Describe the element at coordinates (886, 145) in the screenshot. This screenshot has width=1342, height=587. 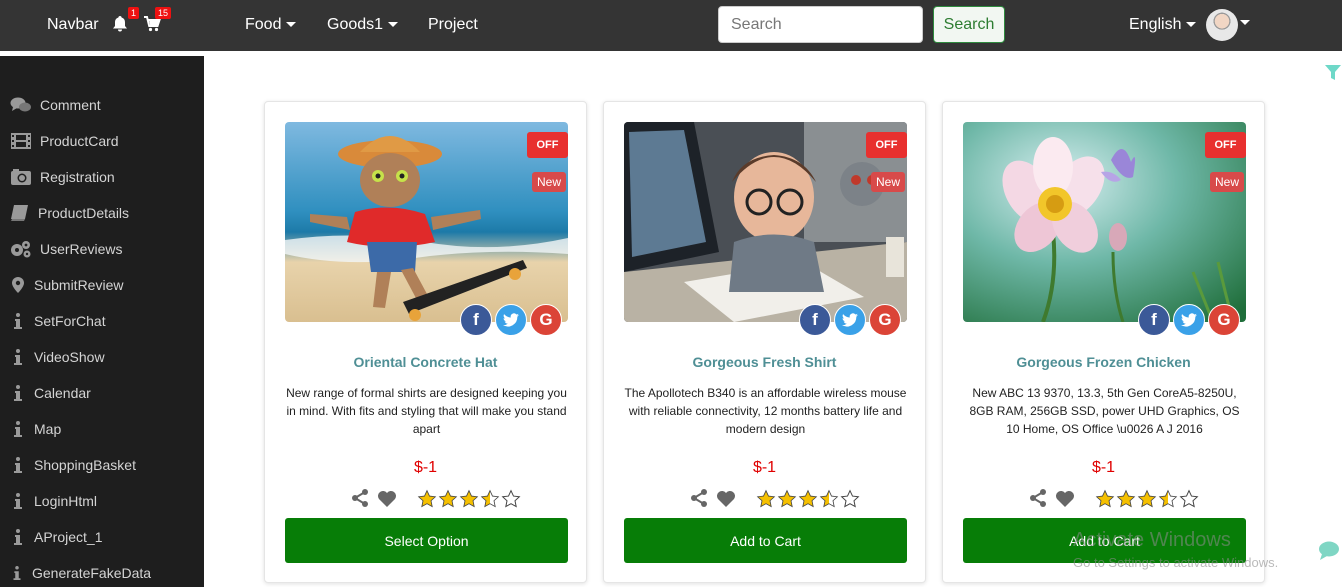
I see `off-badge: OFF` at that location.